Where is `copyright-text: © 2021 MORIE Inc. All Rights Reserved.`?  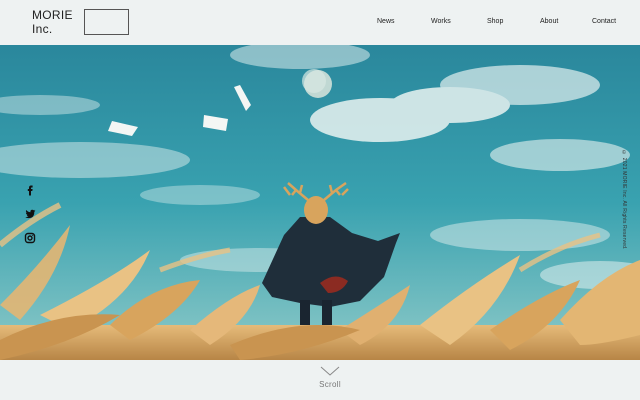 copyright-text: © 2021 MORIE Inc. All Rights Reserved. is located at coordinates (624, 200).